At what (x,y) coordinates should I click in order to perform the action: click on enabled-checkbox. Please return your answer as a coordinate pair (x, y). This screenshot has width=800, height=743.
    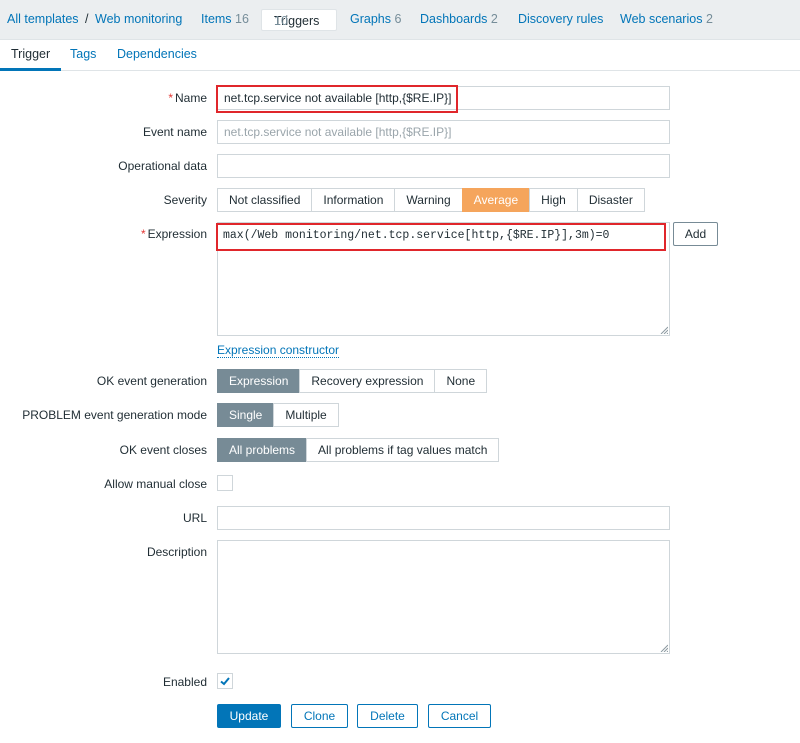
    Looking at the image, I should click on (225, 681).